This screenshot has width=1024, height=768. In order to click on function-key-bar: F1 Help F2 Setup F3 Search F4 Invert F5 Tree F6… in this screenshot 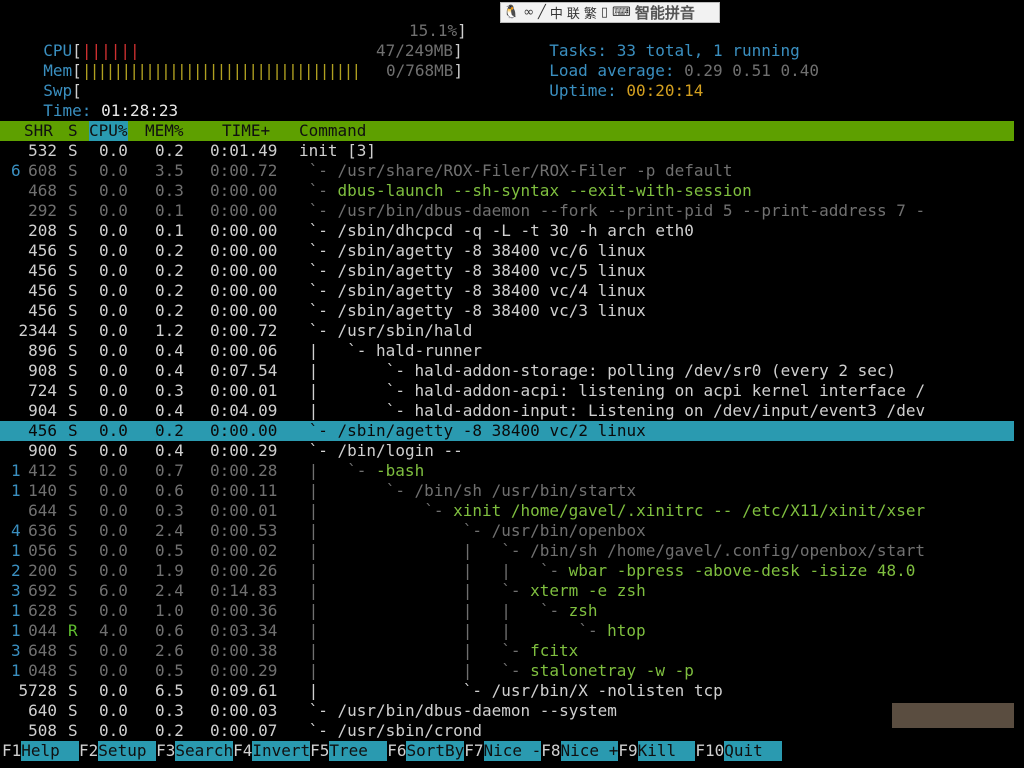, I will do `click(507, 751)`.